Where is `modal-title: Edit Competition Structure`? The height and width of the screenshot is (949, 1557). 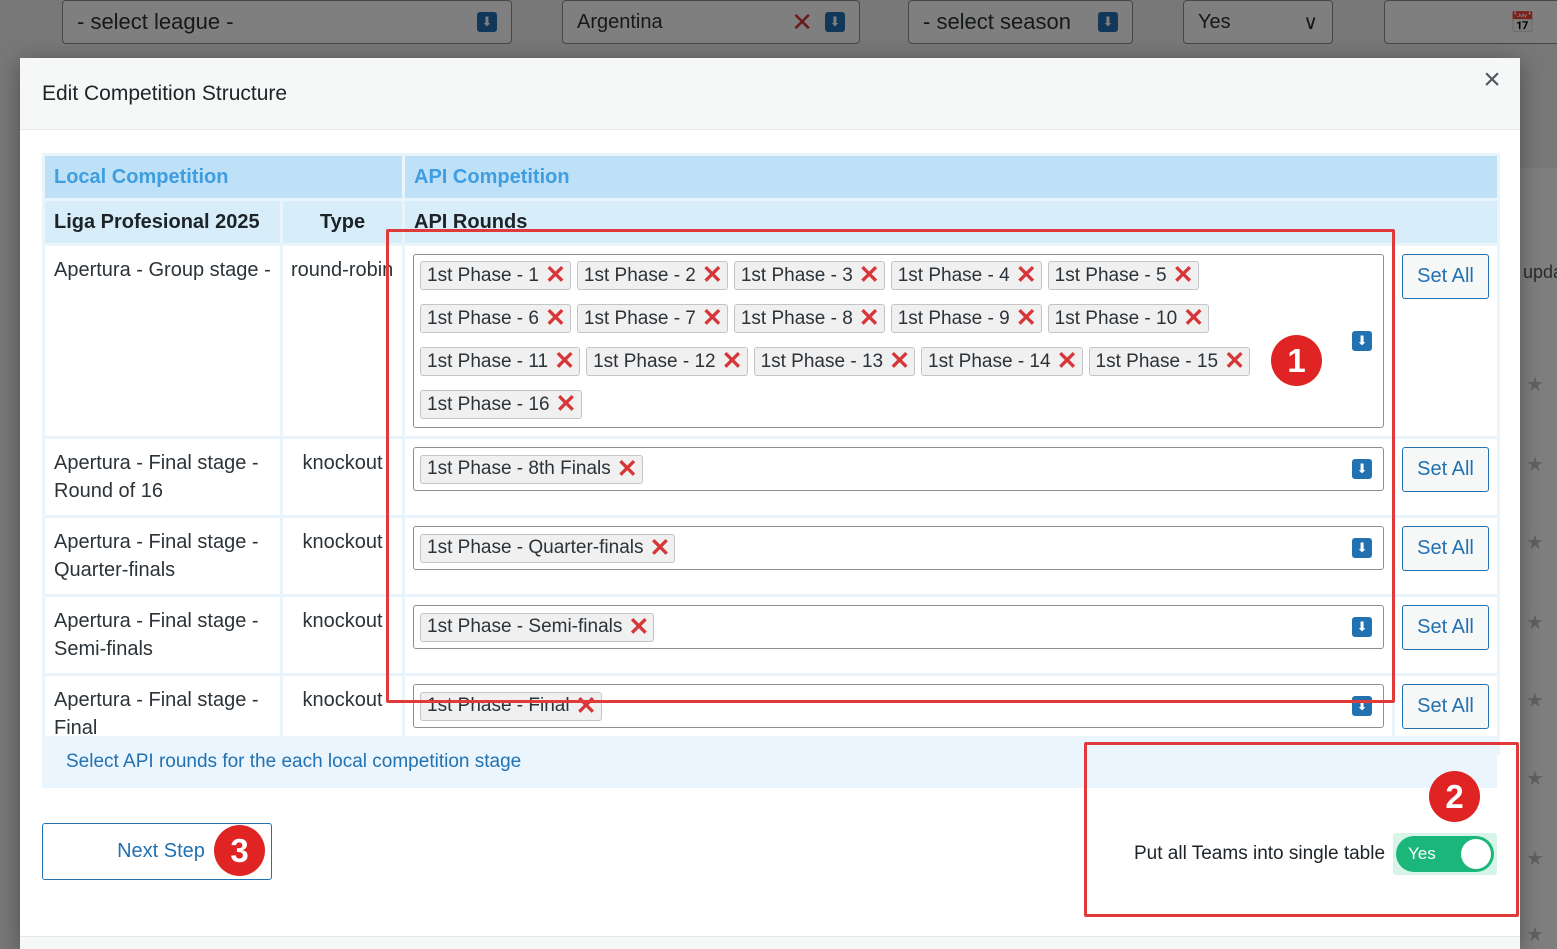 modal-title: Edit Competition Structure is located at coordinates (165, 93).